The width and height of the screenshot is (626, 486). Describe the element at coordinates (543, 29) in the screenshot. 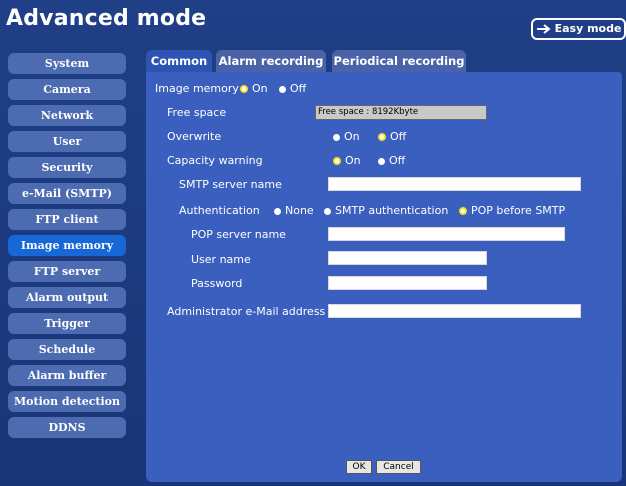

I see `arrow-right-icon` at that location.